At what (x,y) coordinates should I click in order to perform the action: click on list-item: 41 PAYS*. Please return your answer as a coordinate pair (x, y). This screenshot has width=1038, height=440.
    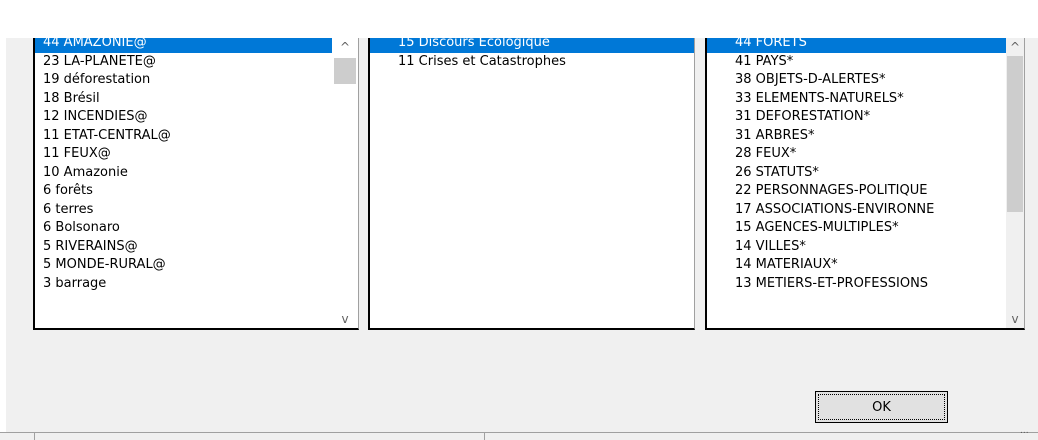
    Looking at the image, I should click on (856, 62).